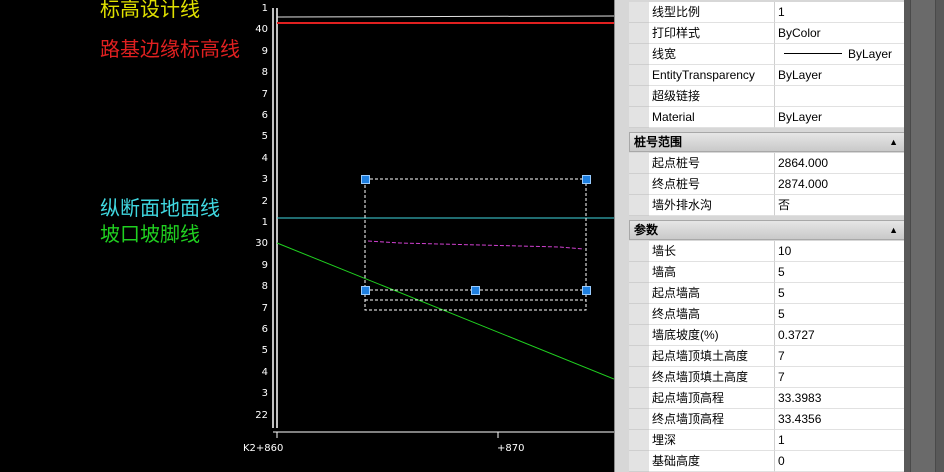  Describe the element at coordinates (712, 377) in the screenshot. I see `property-name: 终点墙顶填土高度` at that location.